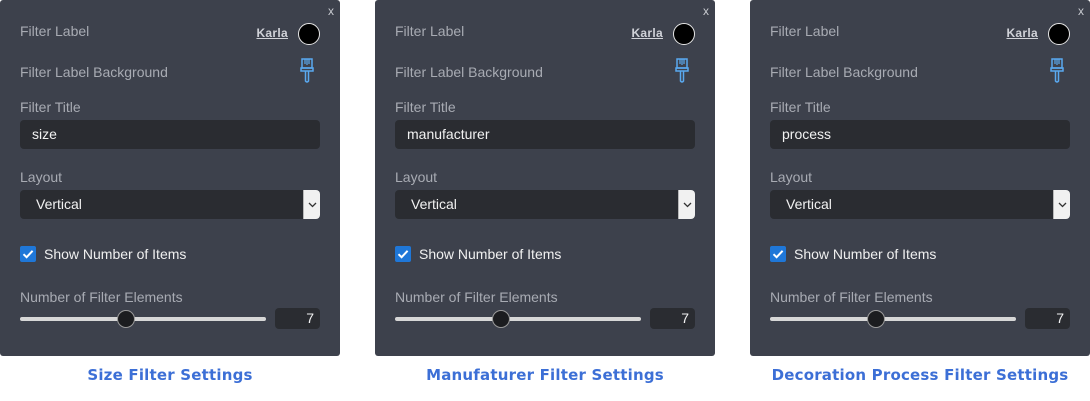  I want to click on panel-caption: Manufaturer Filter Settings, so click(545, 375).